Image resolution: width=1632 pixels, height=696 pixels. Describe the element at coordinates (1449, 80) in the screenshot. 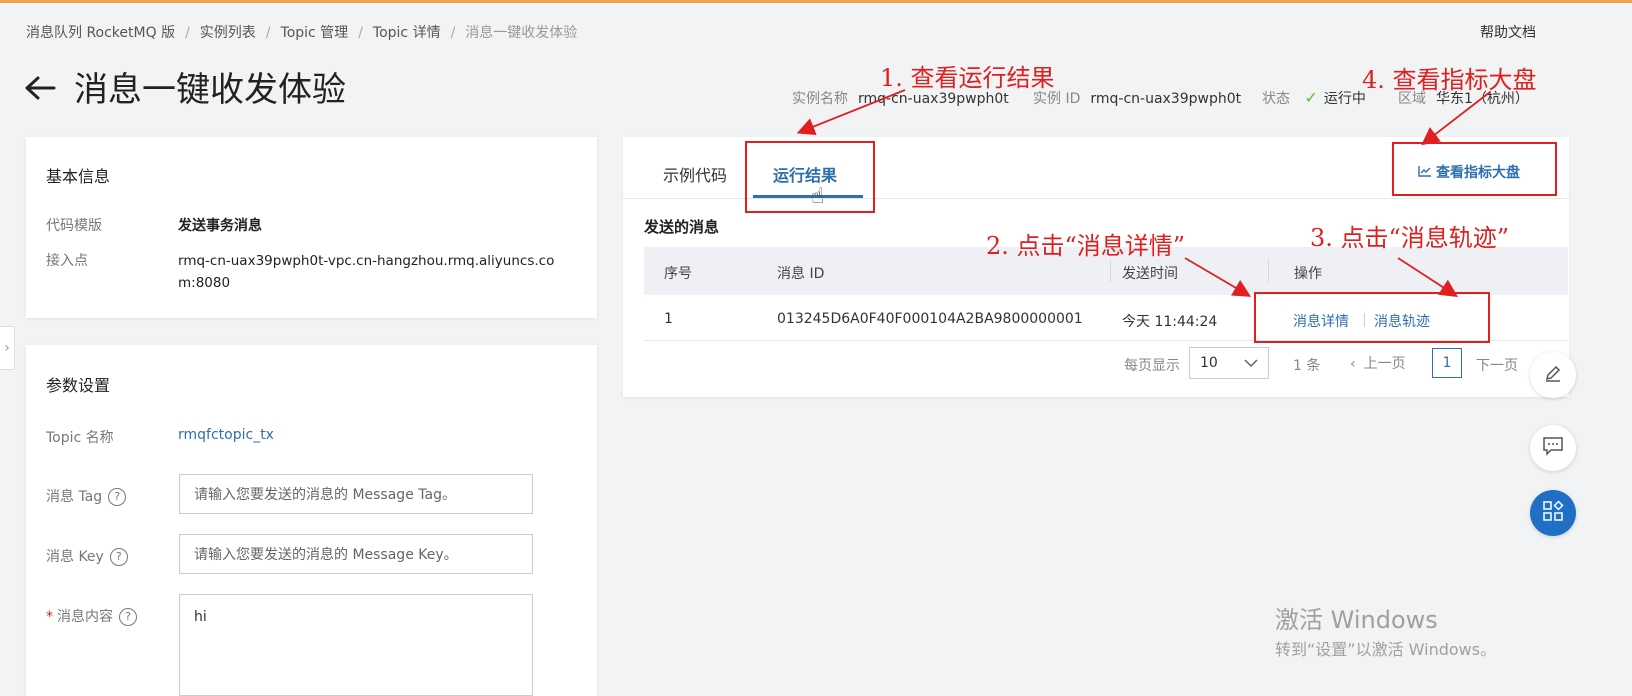

I see `annotation-step4: 4. 查看指标大盘` at that location.